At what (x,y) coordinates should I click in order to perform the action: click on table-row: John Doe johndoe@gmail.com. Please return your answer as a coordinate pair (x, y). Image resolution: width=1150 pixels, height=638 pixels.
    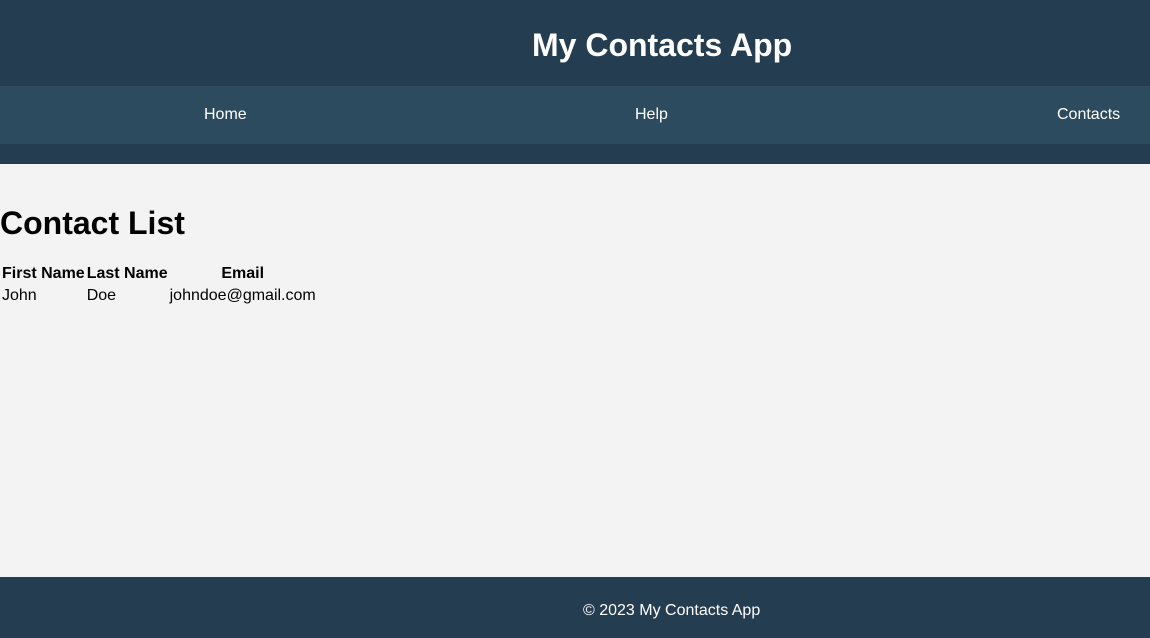
    Looking at the image, I should click on (159, 296).